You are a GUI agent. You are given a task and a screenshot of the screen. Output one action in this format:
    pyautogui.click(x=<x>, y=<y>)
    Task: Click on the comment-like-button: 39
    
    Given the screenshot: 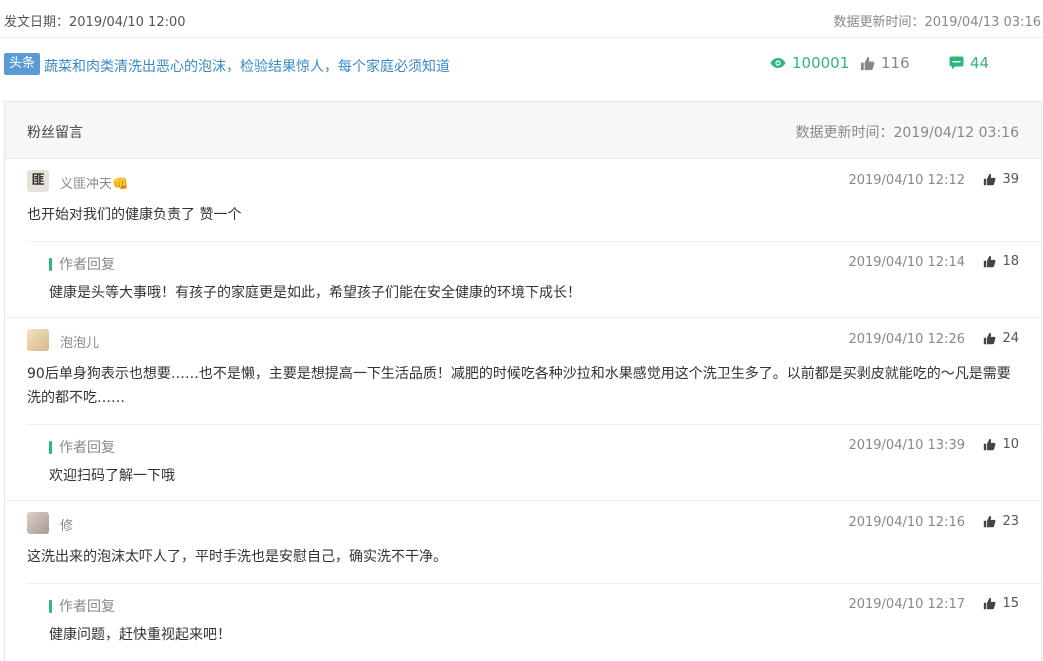 What is the action you would take?
    pyautogui.click(x=1001, y=179)
    